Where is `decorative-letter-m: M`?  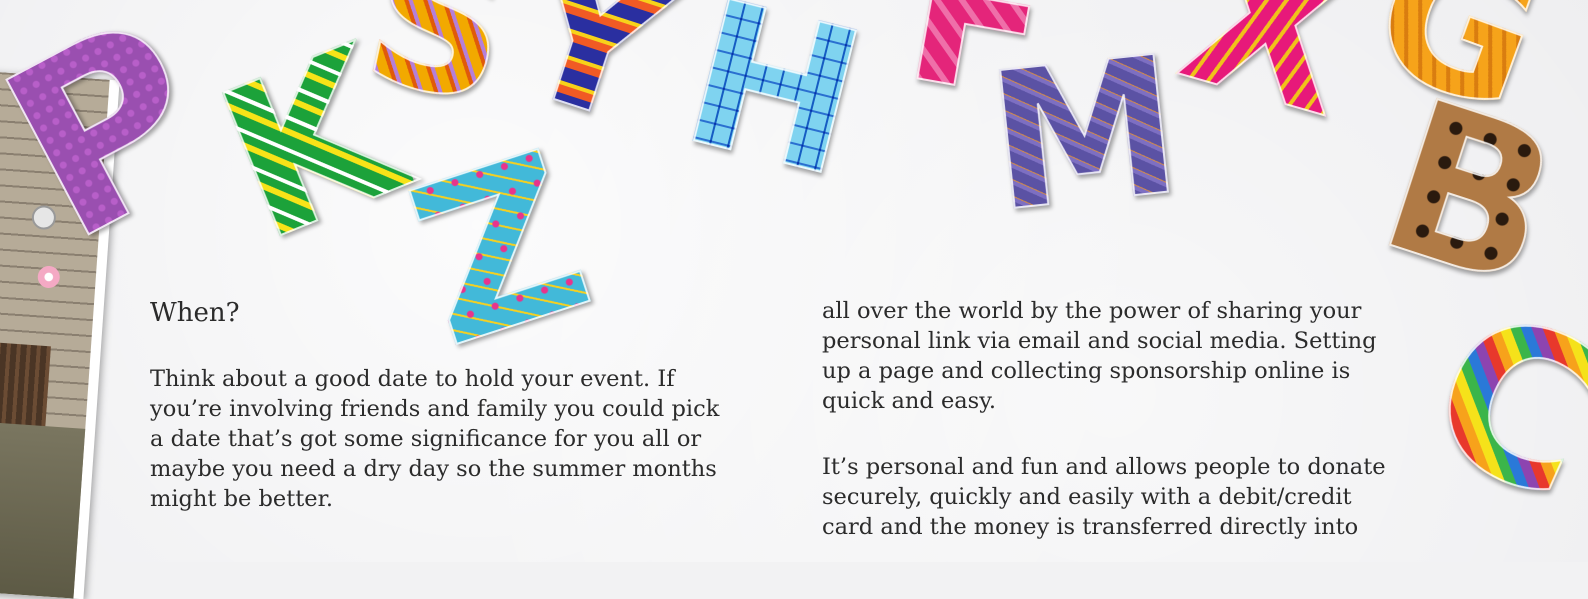 decorative-letter-m: M is located at coordinates (1084, 135).